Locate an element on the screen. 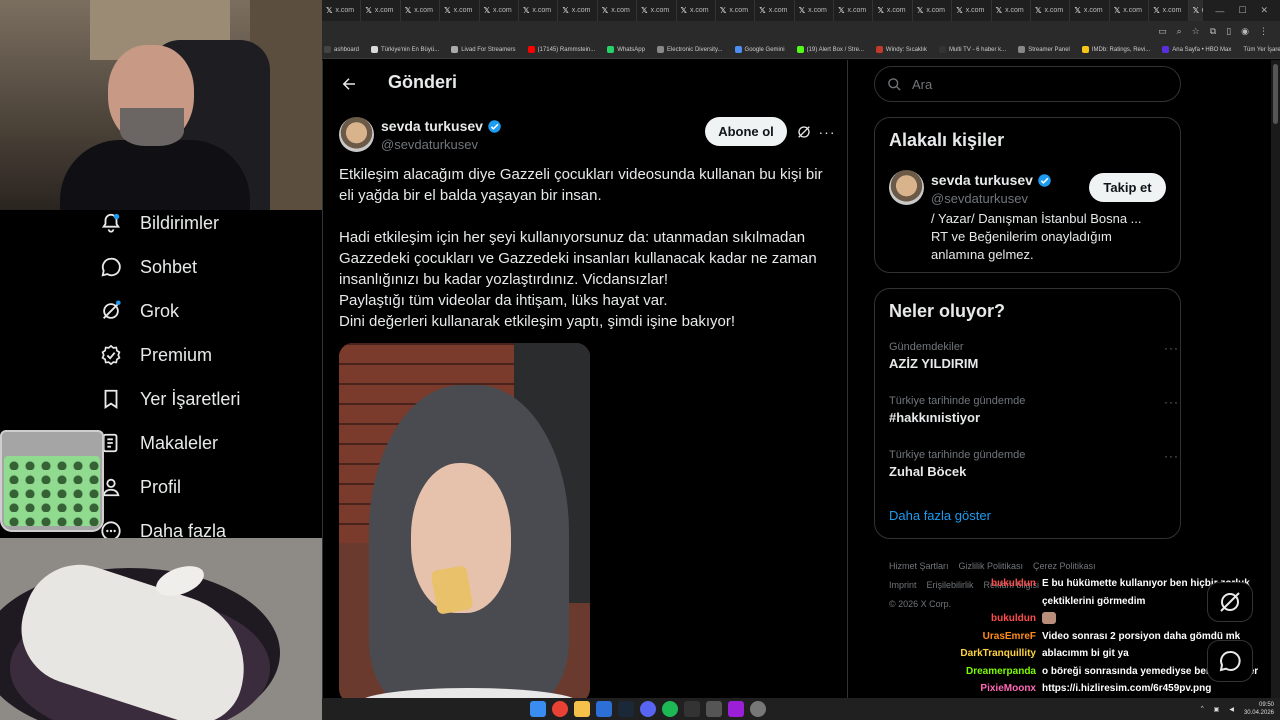  author-avatar is located at coordinates (356, 134).